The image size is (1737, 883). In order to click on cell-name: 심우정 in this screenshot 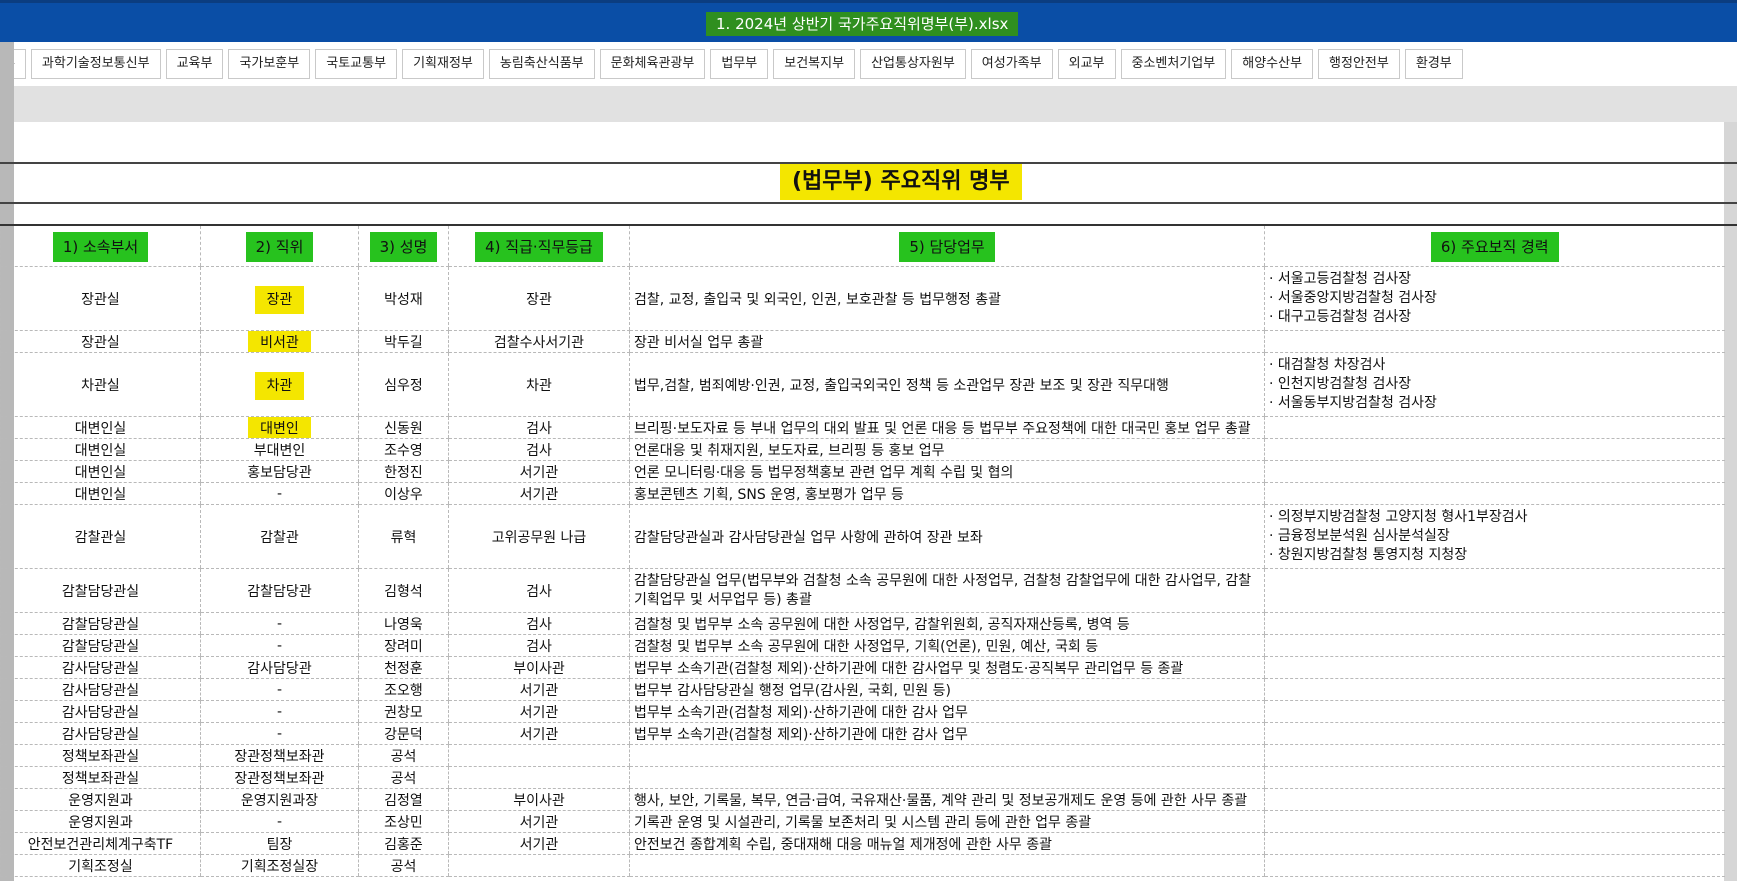, I will do `click(403, 384)`.